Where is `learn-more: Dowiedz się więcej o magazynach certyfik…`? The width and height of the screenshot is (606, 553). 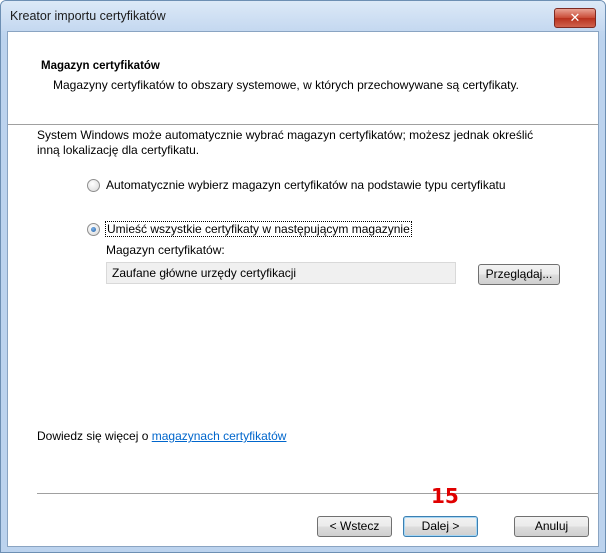
learn-more: Dowiedz się więcej o magazynach certyfik… is located at coordinates (161, 436).